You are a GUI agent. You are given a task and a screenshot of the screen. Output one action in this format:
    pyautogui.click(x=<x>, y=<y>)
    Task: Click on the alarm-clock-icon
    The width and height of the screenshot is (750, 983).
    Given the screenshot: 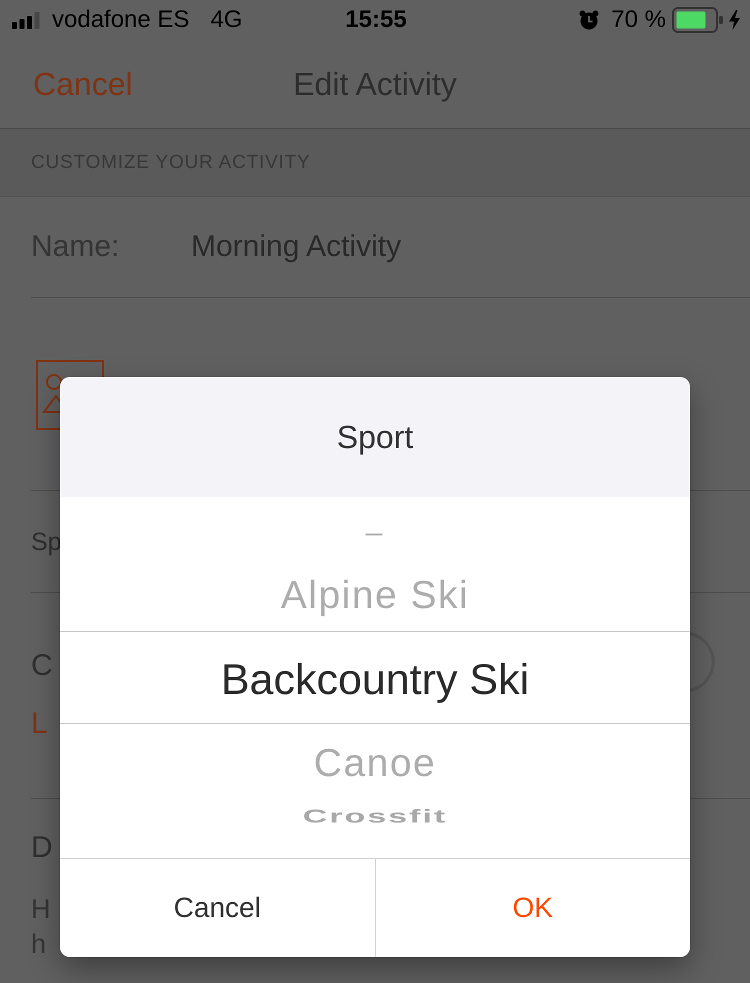 What is the action you would take?
    pyautogui.click(x=589, y=20)
    